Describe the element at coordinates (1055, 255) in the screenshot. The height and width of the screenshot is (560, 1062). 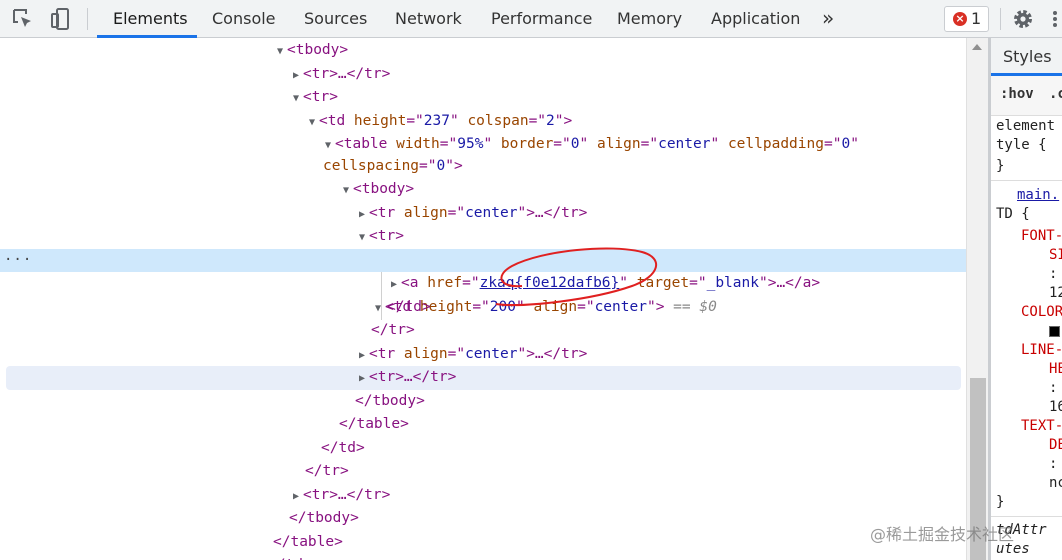
I see `style-property: SI` at that location.